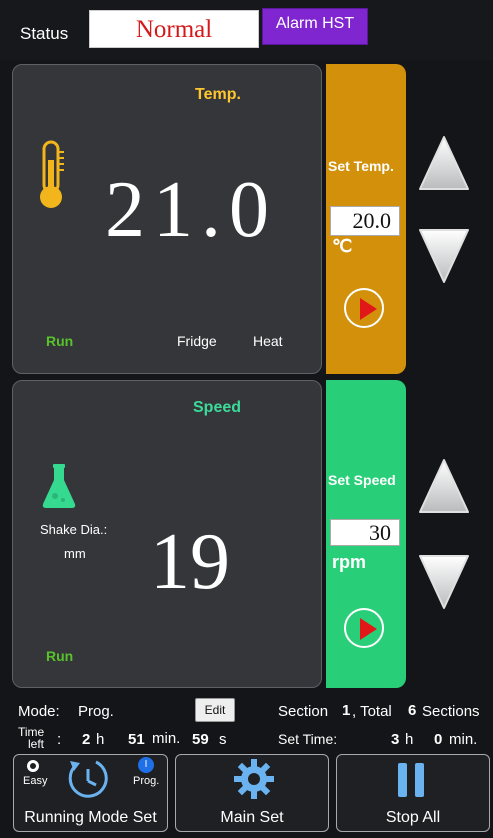 The image size is (493, 838). Describe the element at coordinates (75, 553) in the screenshot. I see `shake-diameter-unit: mm` at that location.